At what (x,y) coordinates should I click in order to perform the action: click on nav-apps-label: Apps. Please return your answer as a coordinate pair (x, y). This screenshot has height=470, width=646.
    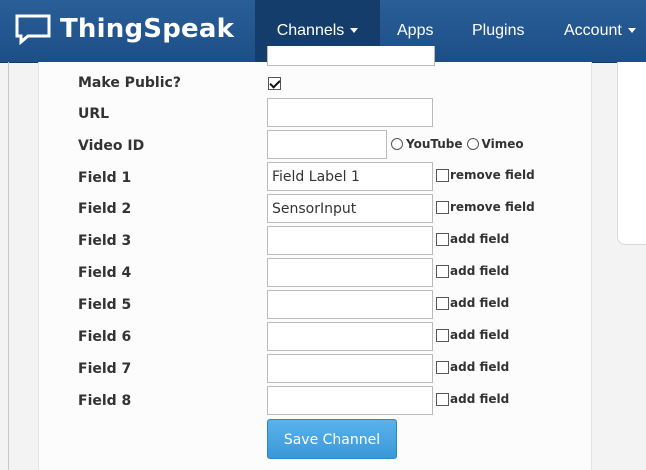
    Looking at the image, I should click on (415, 30).